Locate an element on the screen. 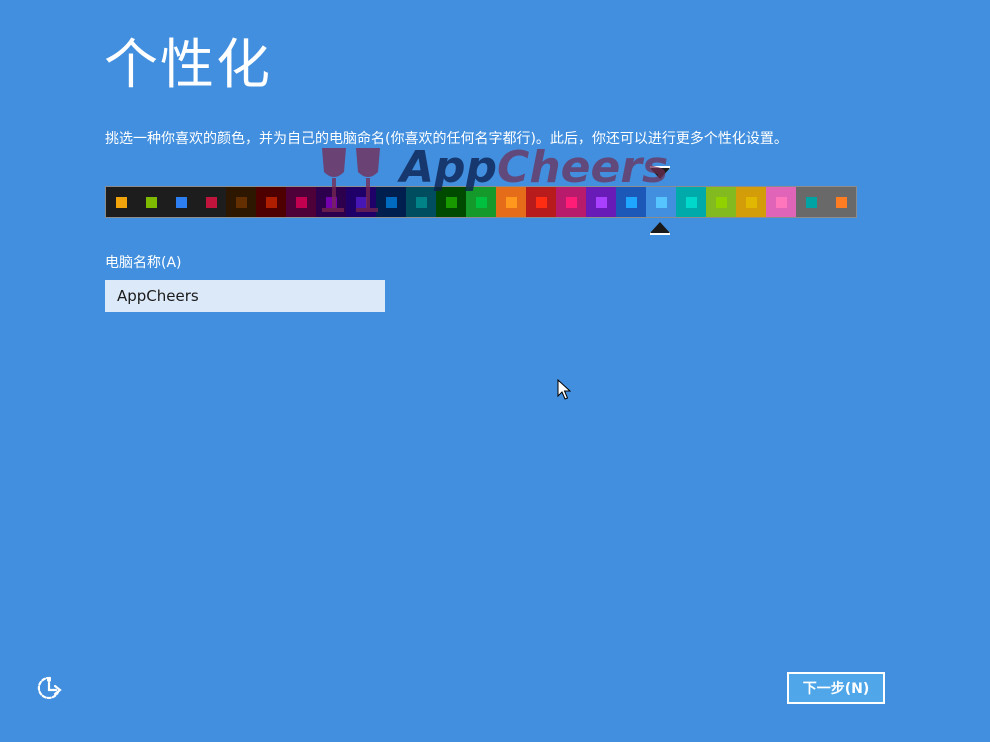 The height and width of the screenshot is (742, 990). next-button: 下一步(N) is located at coordinates (836, 688).